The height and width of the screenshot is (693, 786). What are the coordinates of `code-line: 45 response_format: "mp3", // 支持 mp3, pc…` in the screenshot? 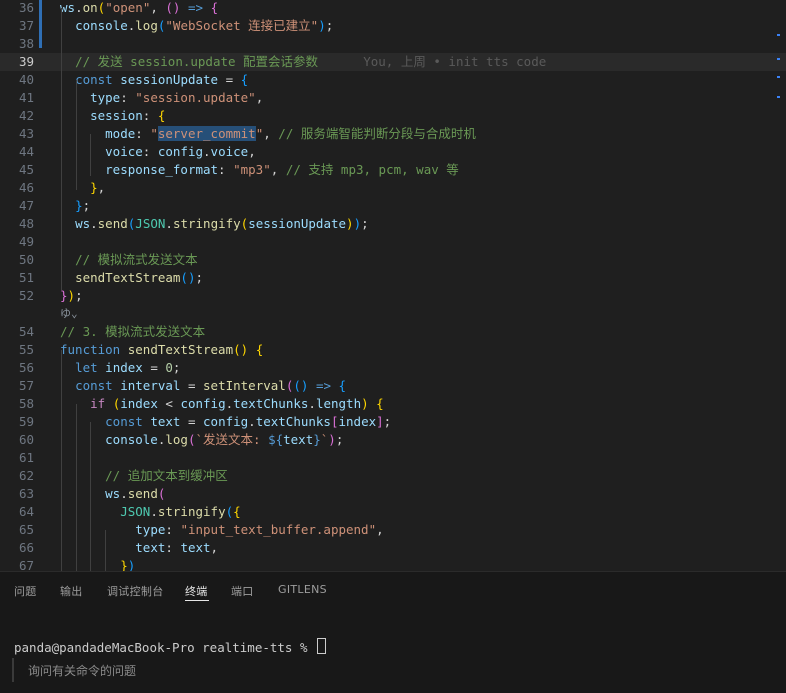 It's located at (393, 170).